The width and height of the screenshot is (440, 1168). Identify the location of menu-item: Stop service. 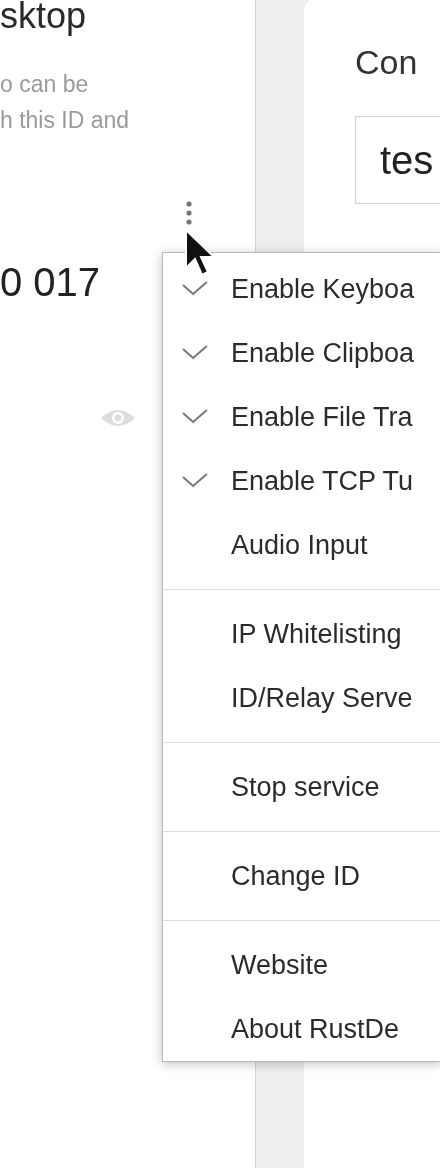
(301, 787).